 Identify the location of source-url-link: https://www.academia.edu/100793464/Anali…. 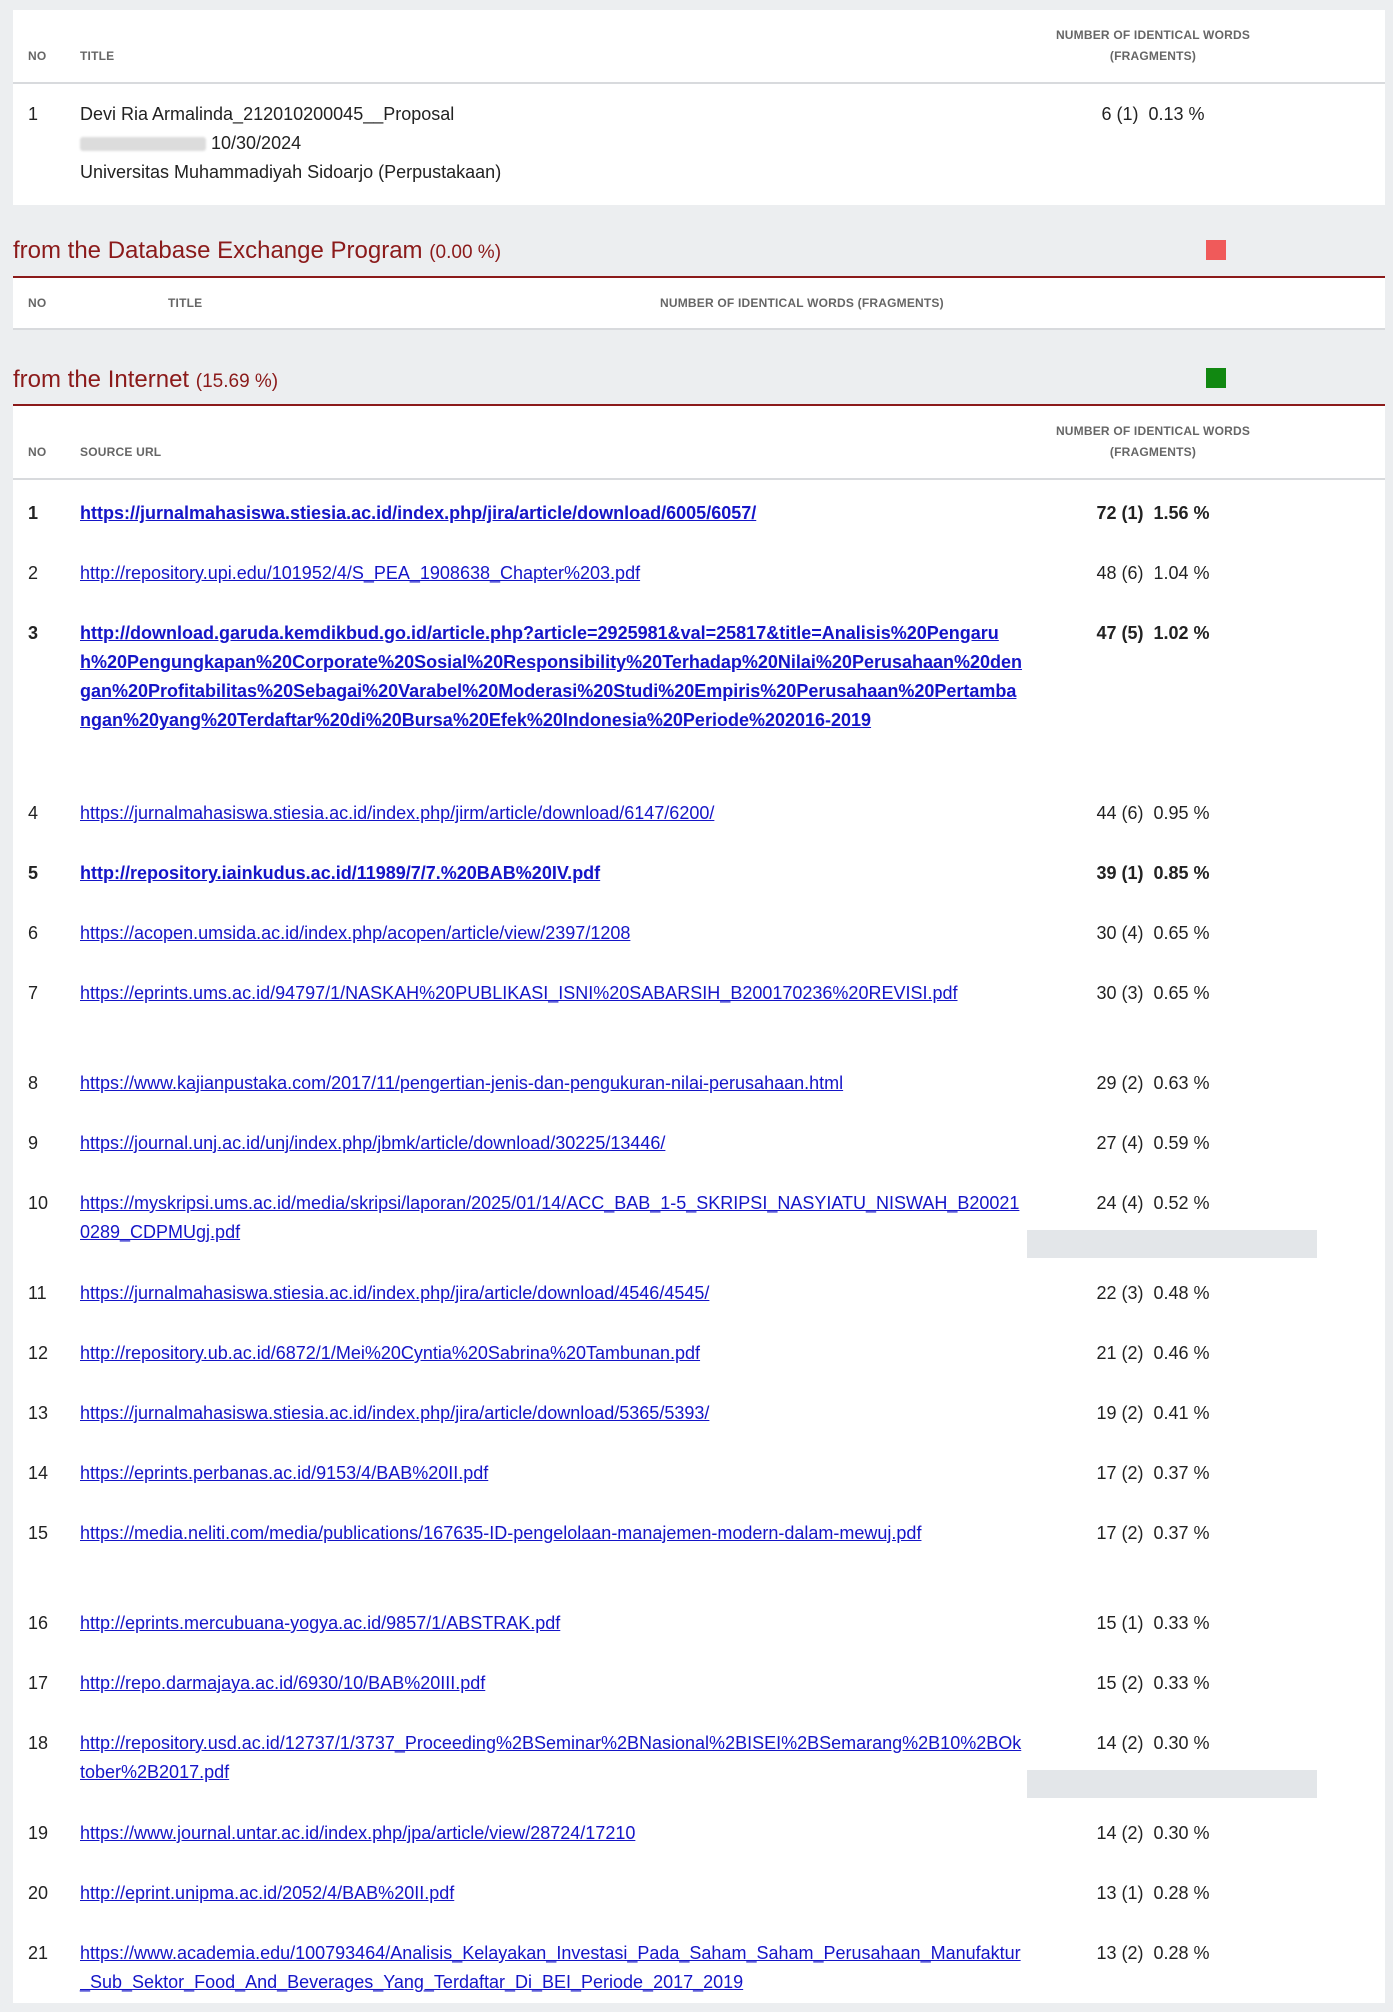
(552, 1968).